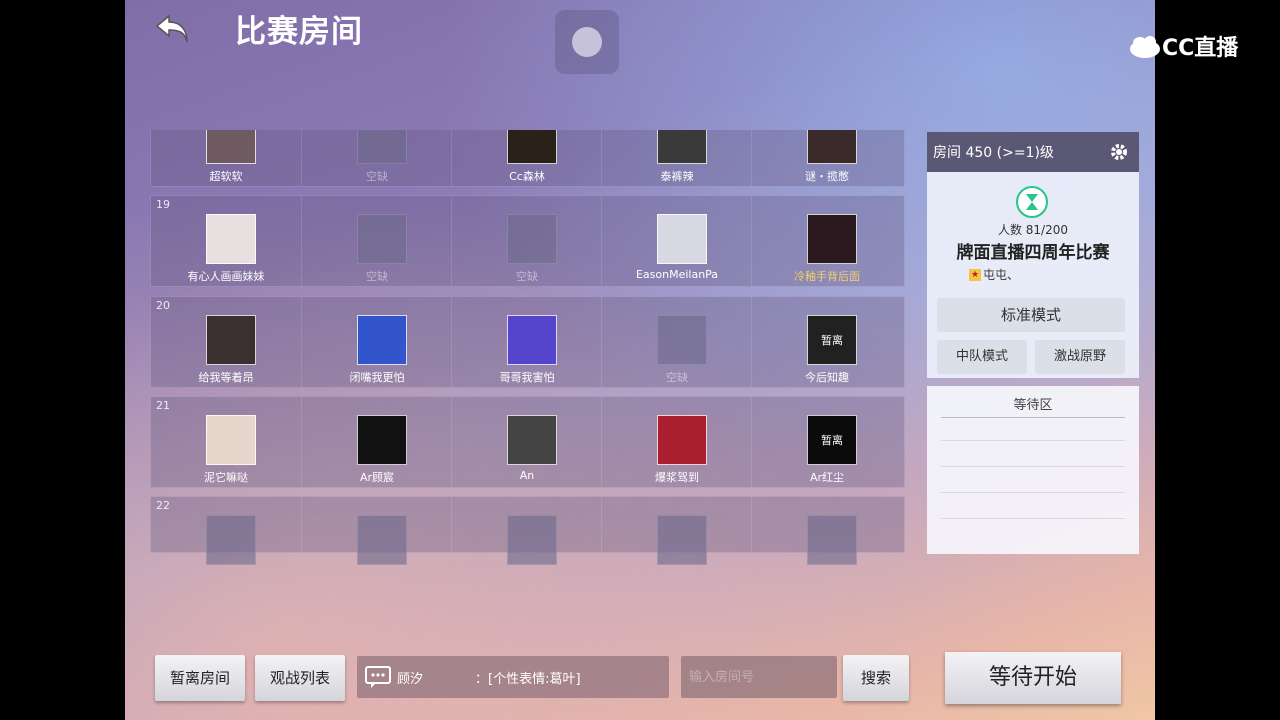  I want to click on mode-battle-button: 激战原野, so click(1080, 357).